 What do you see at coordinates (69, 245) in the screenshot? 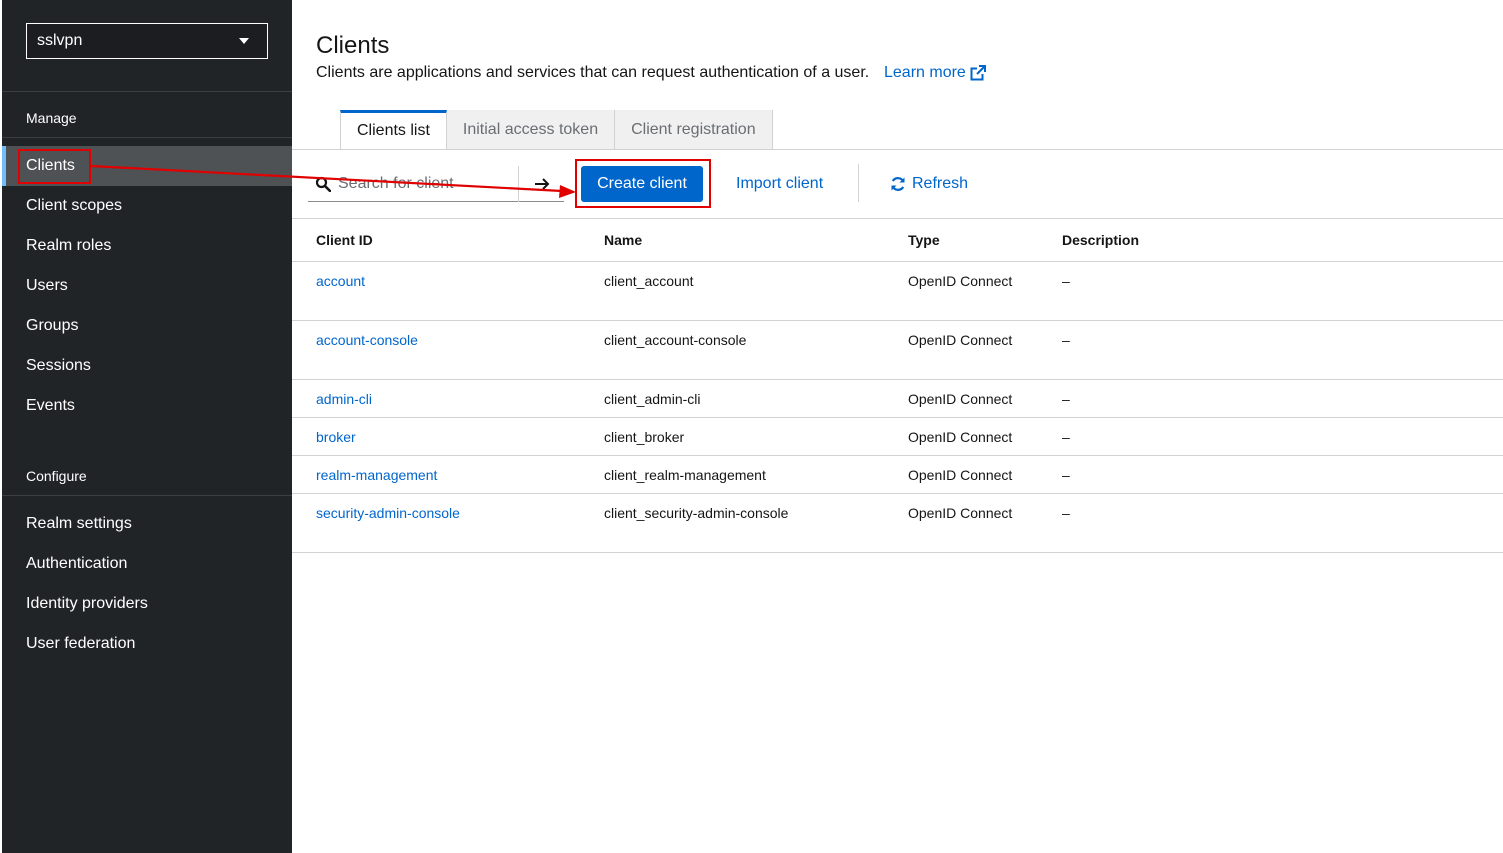
I see `sidebar-item-label: Realm roles` at bounding box center [69, 245].